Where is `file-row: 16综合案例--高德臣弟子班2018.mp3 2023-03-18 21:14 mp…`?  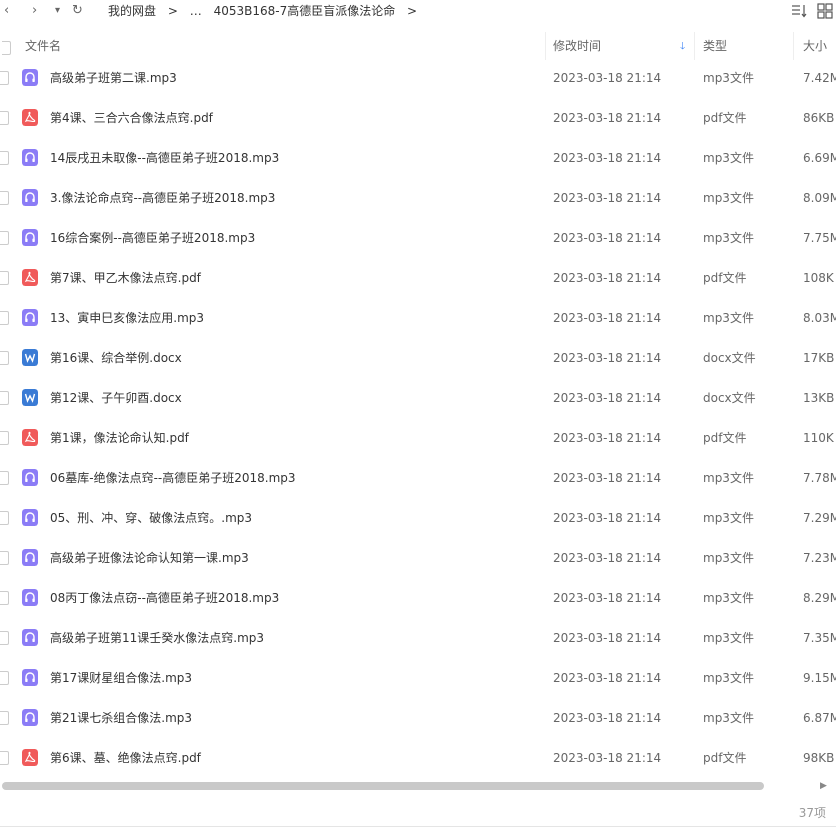
file-row: 16综合案例--高德臣弟子班2018.mp3 2023-03-18 21:14 mp… is located at coordinates (418, 238).